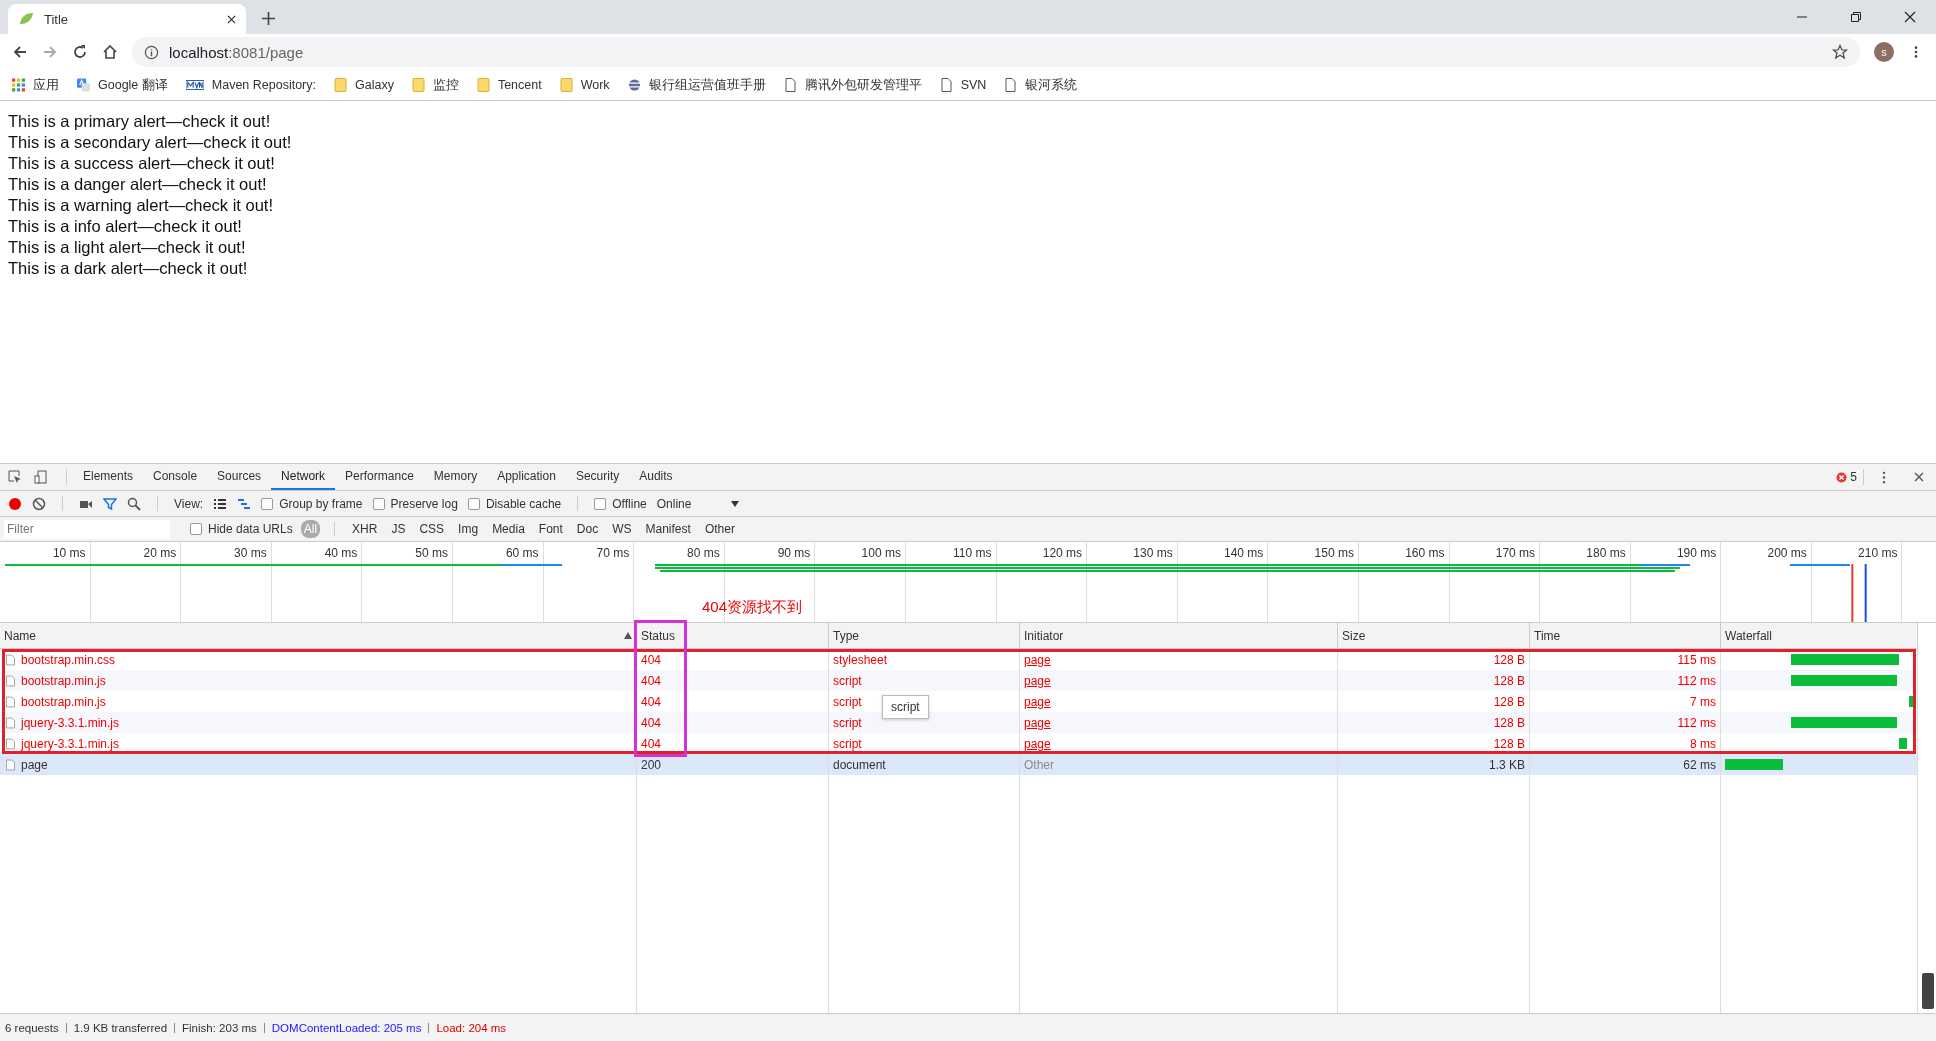 This screenshot has width=1936, height=1041. Describe the element at coordinates (220, 503) in the screenshot. I see `list-view-icon` at that location.